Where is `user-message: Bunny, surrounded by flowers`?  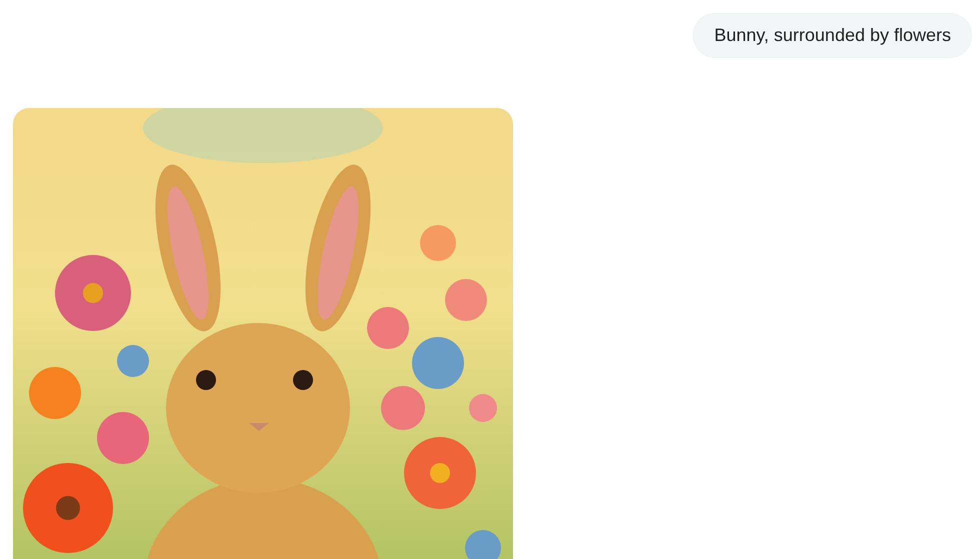
user-message: Bunny, surrounded by flowers is located at coordinates (832, 35).